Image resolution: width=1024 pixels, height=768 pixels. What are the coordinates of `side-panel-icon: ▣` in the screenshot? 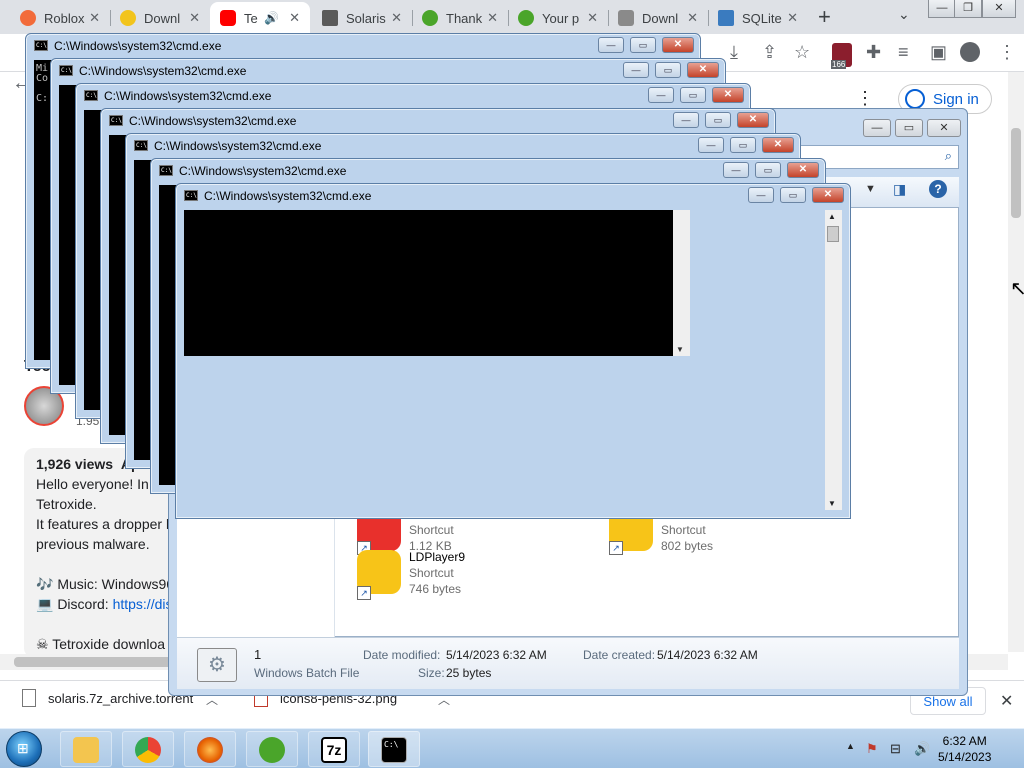 It's located at (938, 52).